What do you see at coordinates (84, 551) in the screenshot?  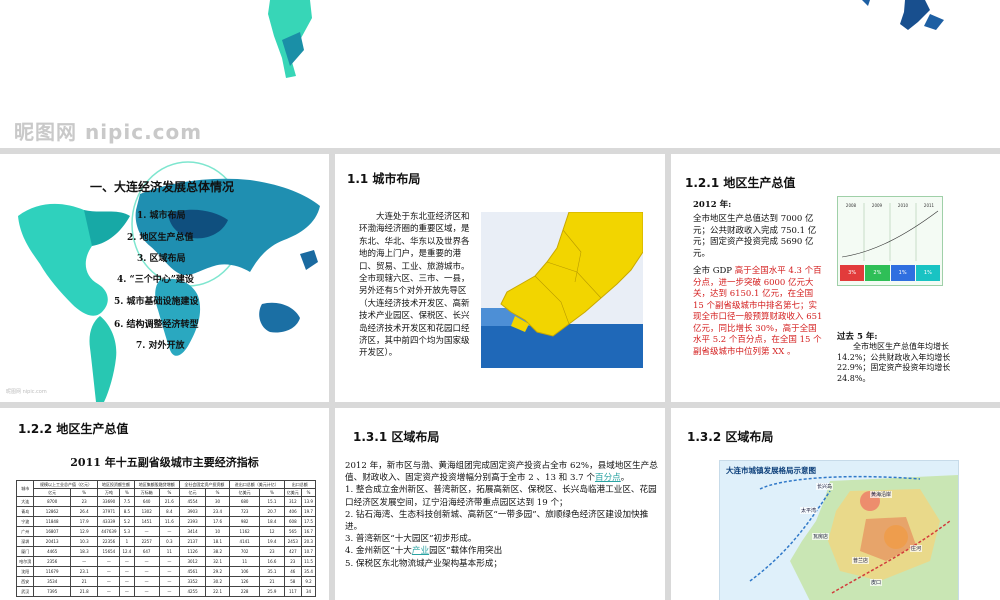 I see `table-cell: 18.3` at bounding box center [84, 551].